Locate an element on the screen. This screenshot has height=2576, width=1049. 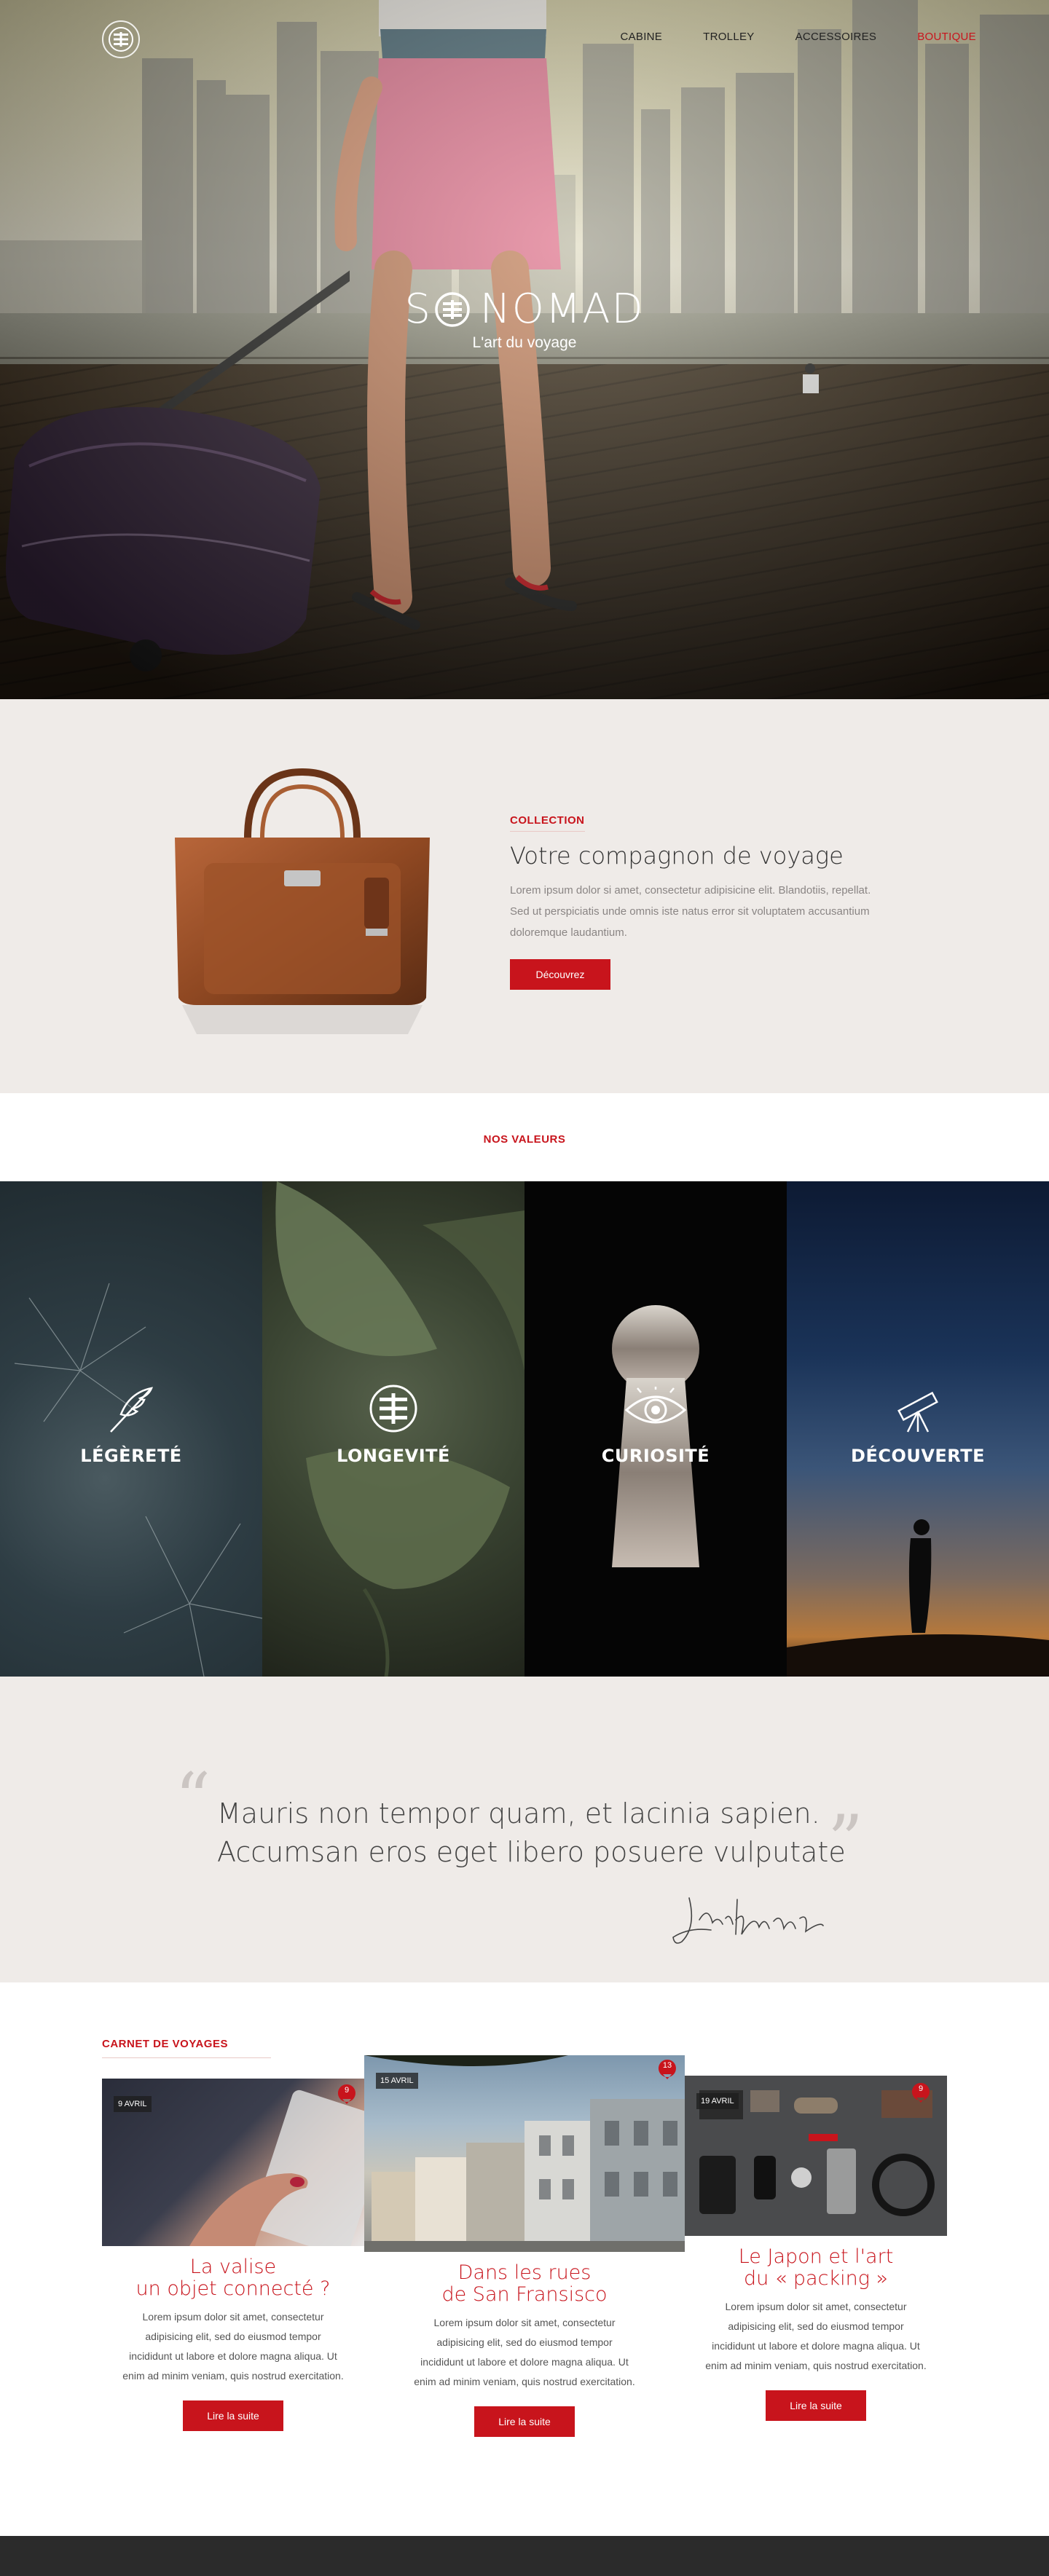
comment-count-badge: 13 is located at coordinates (667, 2068).